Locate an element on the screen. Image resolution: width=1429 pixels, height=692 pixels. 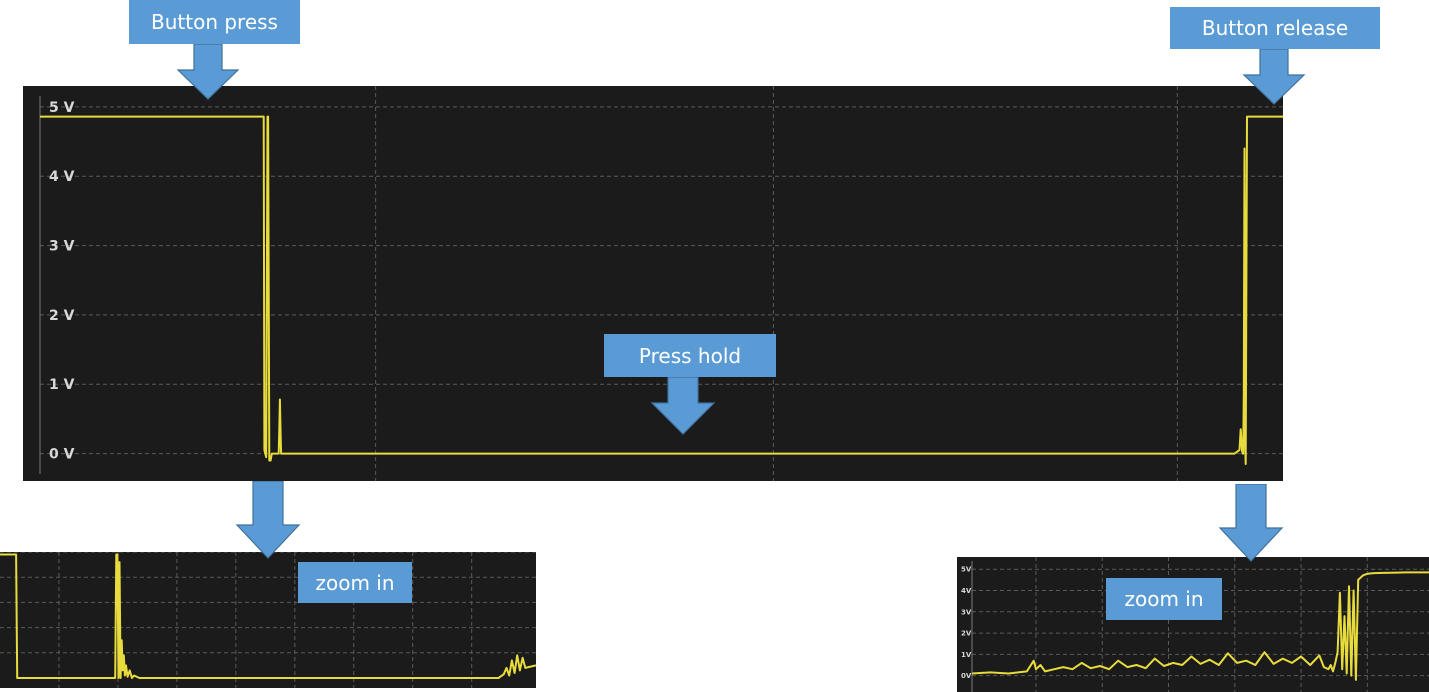
button-press-callout: Button press is located at coordinates (214, 22).